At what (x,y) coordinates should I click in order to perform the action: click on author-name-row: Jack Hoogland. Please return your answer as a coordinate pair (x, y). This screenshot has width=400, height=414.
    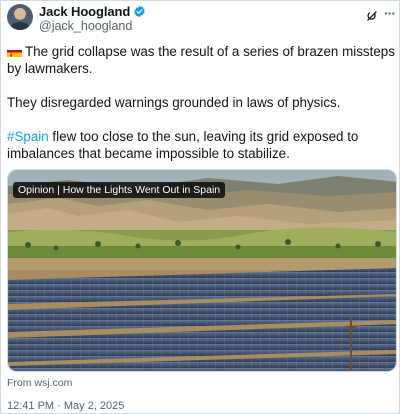
    Looking at the image, I should click on (92, 11).